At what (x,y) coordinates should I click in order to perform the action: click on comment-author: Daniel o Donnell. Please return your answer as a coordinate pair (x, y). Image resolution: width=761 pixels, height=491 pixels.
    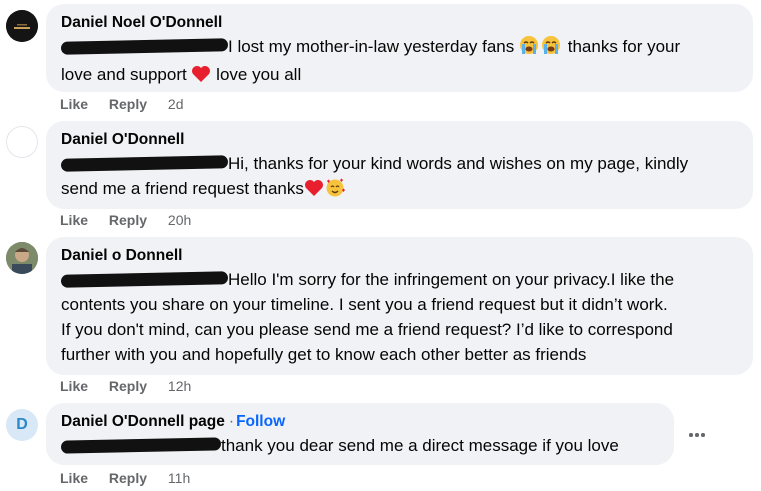
    Looking at the image, I should click on (400, 256).